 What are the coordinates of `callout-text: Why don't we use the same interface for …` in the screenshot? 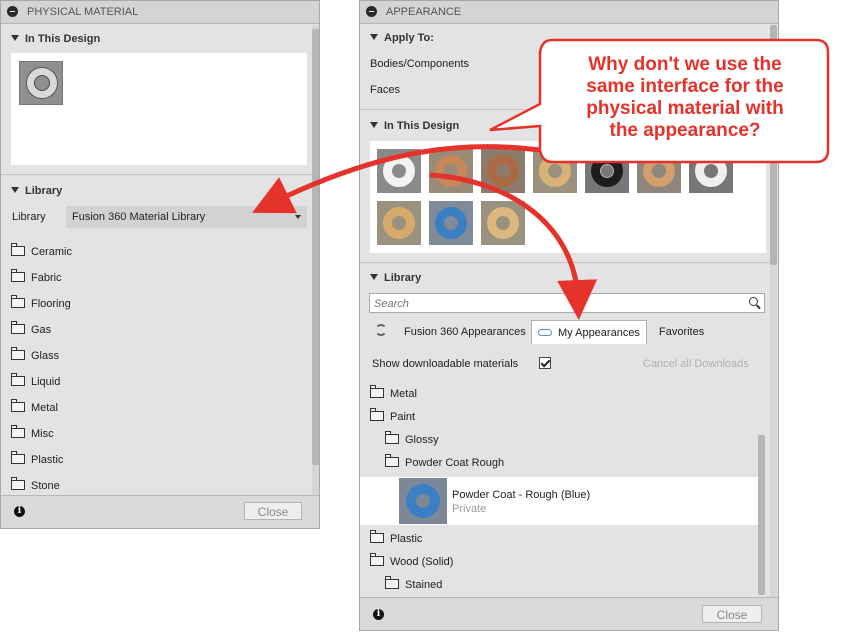 It's located at (685, 98).